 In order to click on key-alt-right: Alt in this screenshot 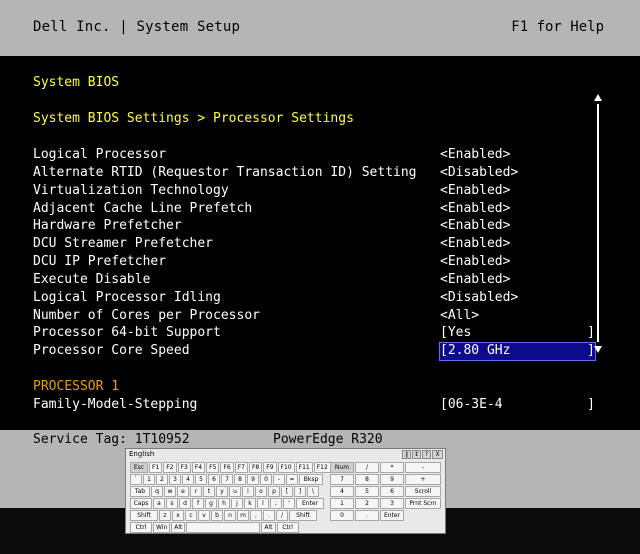, I will do `click(268, 527)`.